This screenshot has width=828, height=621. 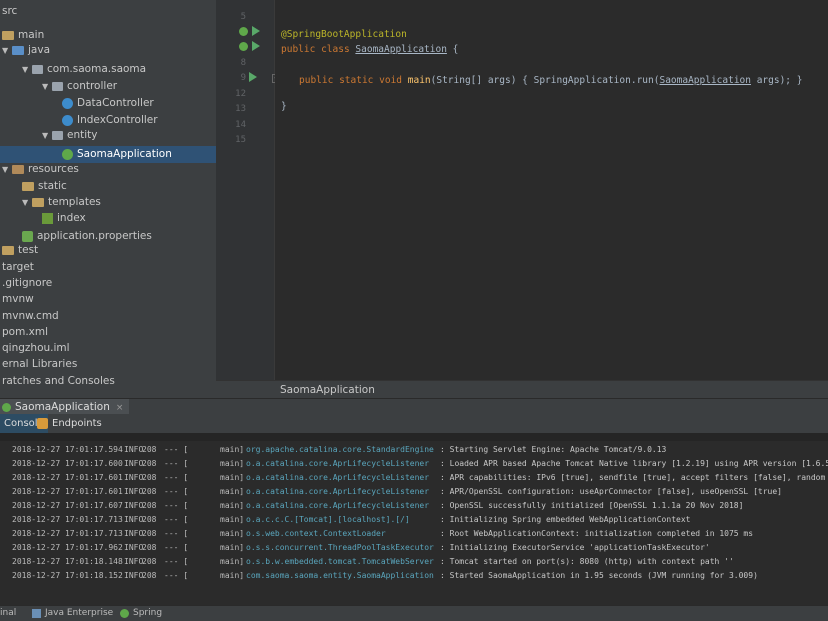 I want to click on tab-endpoints: Endpoints, so click(x=77, y=423).